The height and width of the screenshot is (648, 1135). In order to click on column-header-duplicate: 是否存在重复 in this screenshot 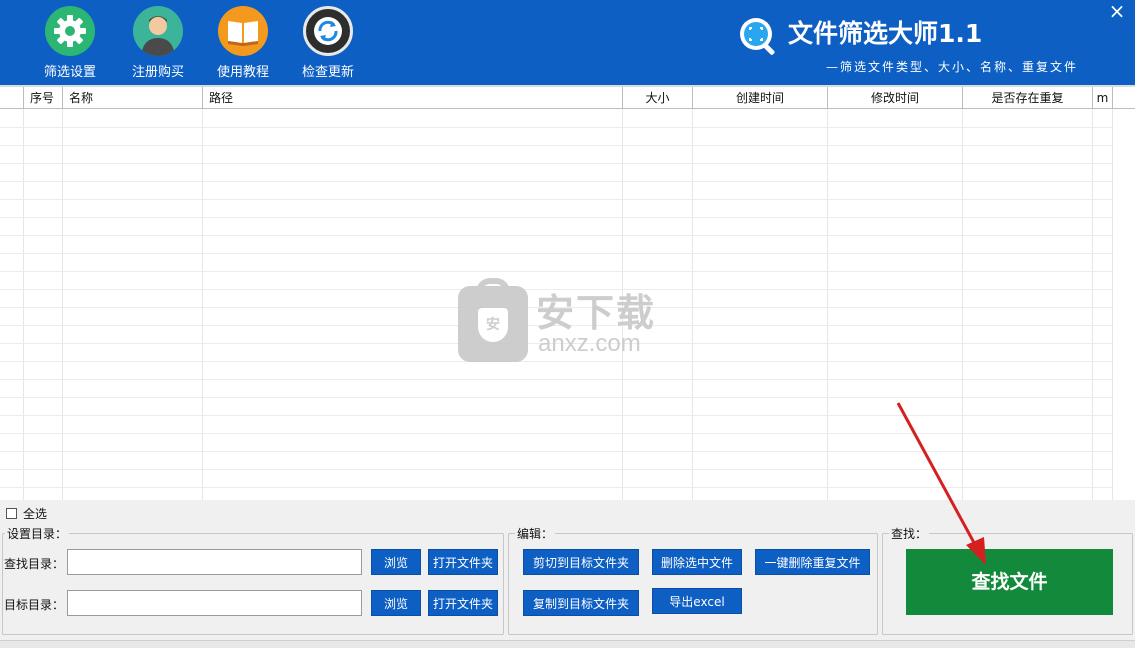, I will do `click(1028, 98)`.